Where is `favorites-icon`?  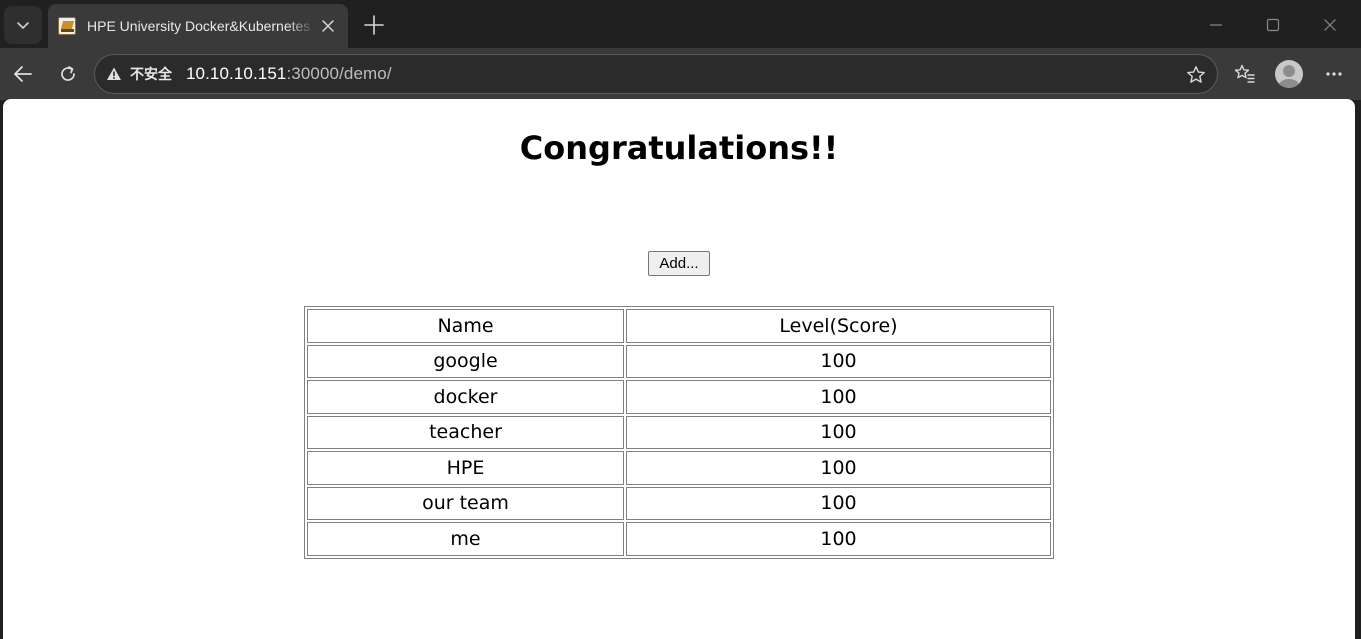 favorites-icon is located at coordinates (1244, 73).